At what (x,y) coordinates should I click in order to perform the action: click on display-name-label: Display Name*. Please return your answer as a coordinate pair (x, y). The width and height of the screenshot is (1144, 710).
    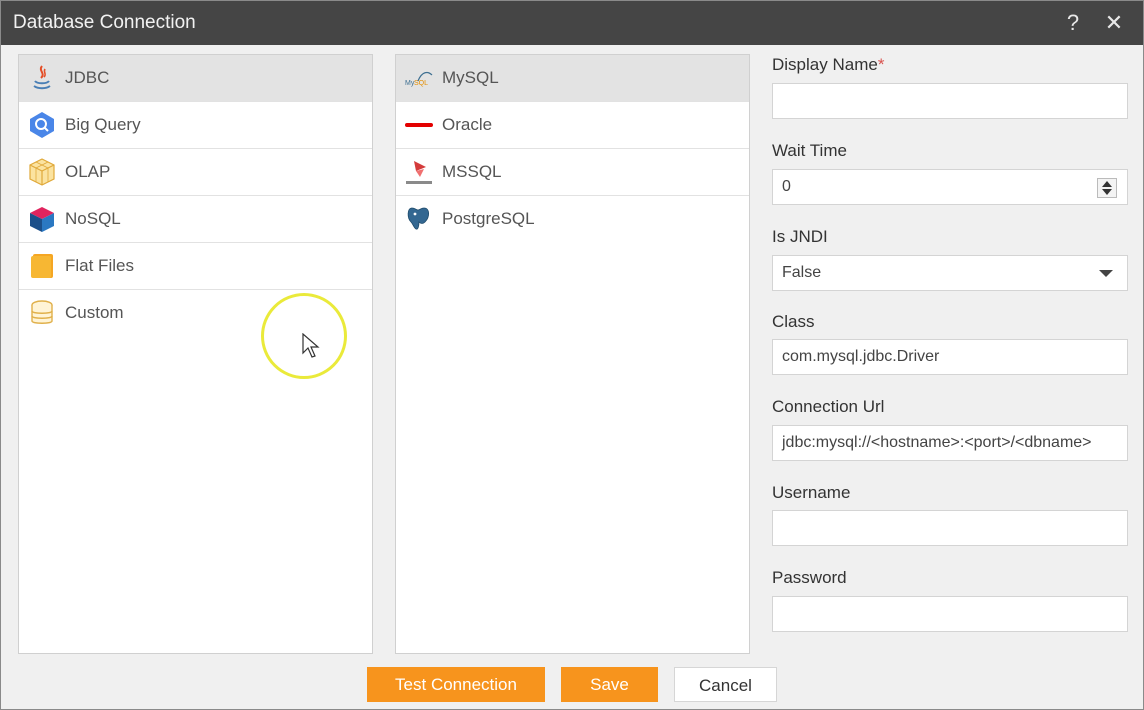
    Looking at the image, I should click on (828, 65).